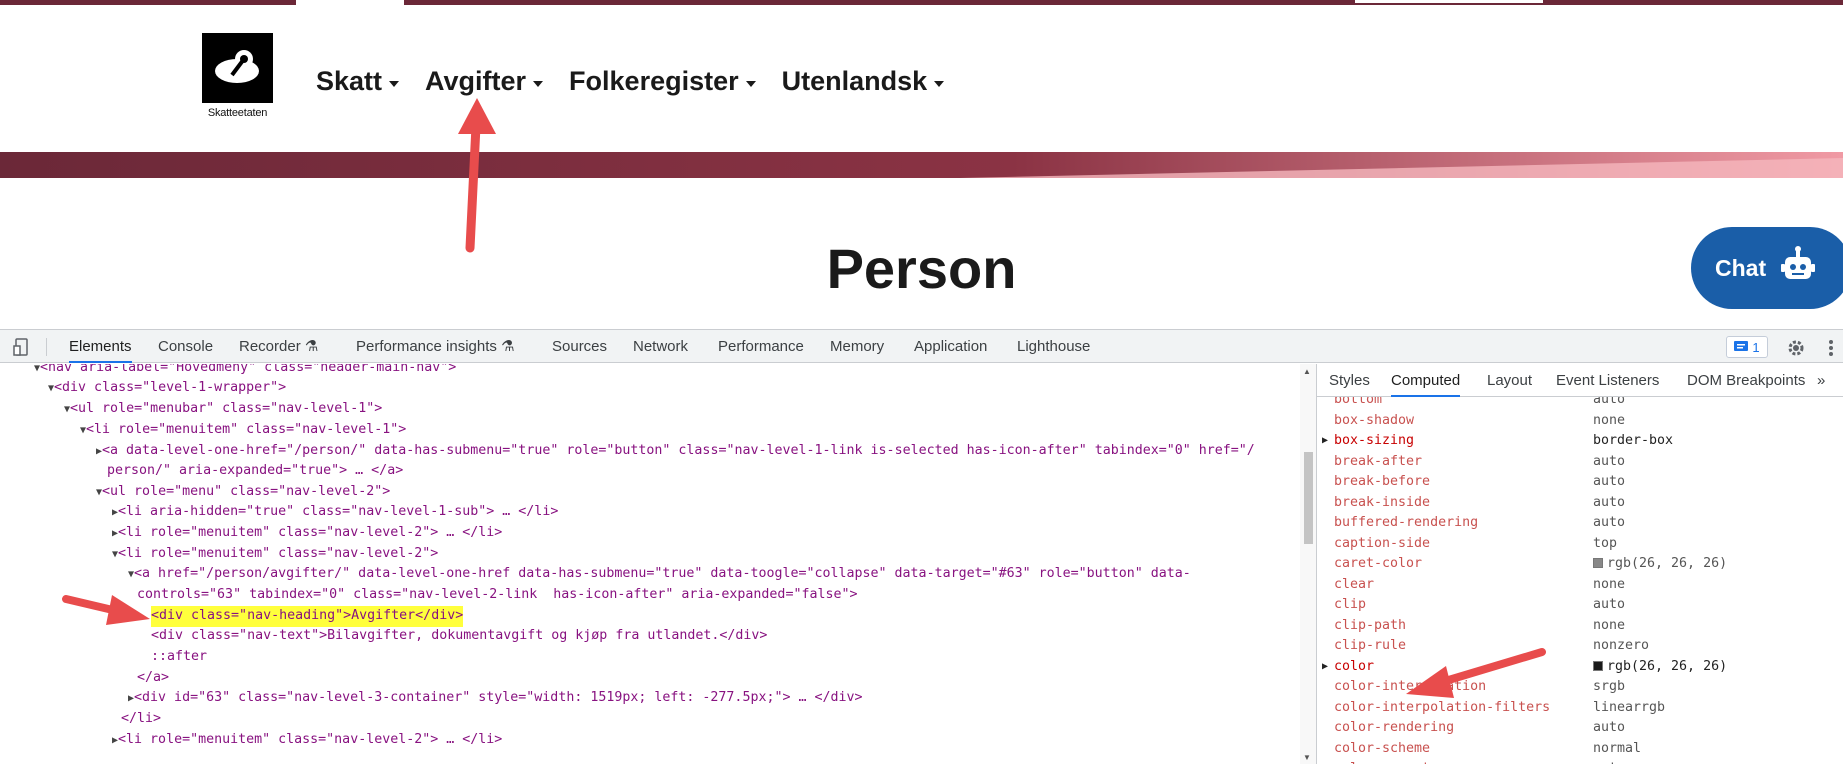 The width and height of the screenshot is (1843, 764). What do you see at coordinates (1580, 708) in the screenshot?
I see `computed-property-row: color-interpolation-filters linearrgb` at bounding box center [1580, 708].